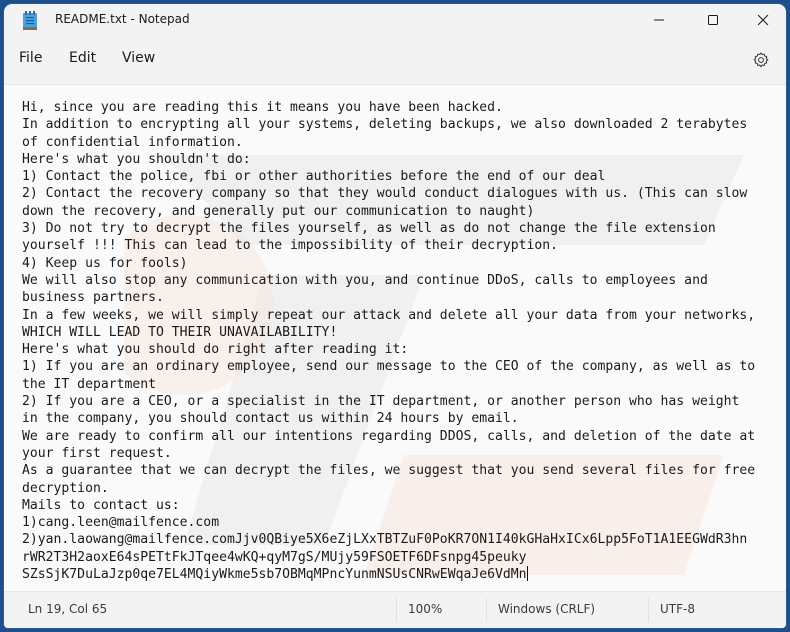 This screenshot has height=632, width=790. Describe the element at coordinates (105, 263) in the screenshot. I see `text-line: 4) Keep us for fools)` at that location.